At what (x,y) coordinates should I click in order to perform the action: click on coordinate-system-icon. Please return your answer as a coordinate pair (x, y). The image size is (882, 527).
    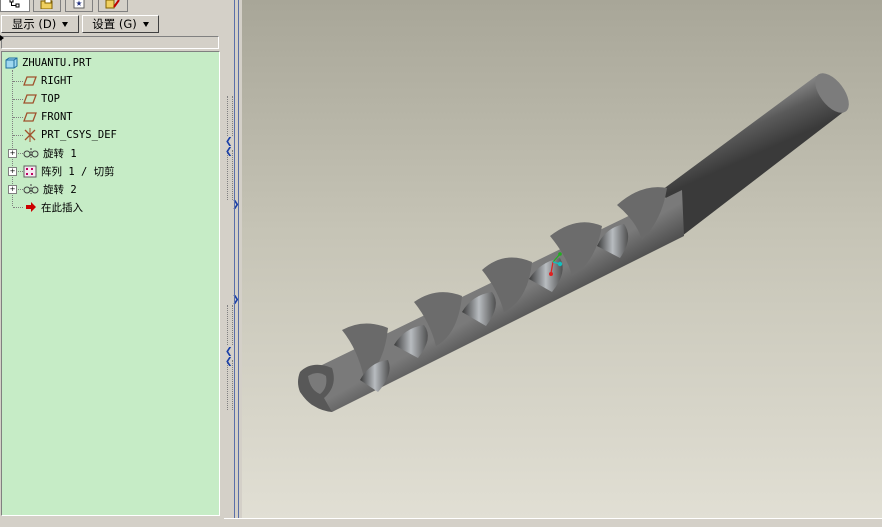
    Looking at the image, I should click on (30, 135).